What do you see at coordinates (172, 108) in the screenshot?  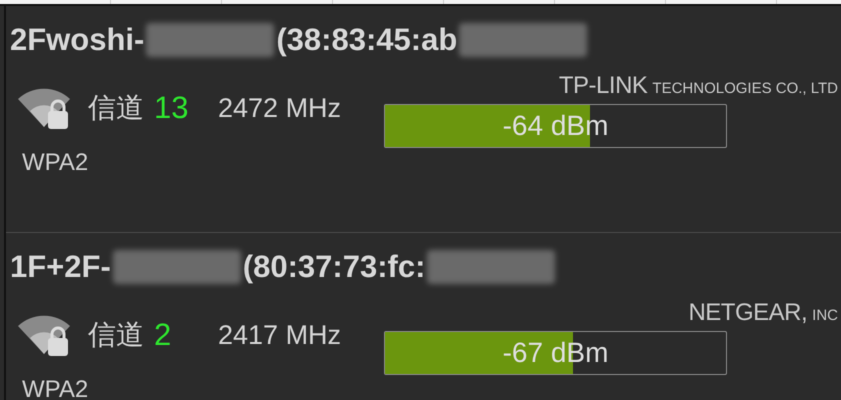 I see `channel-number: 13` at bounding box center [172, 108].